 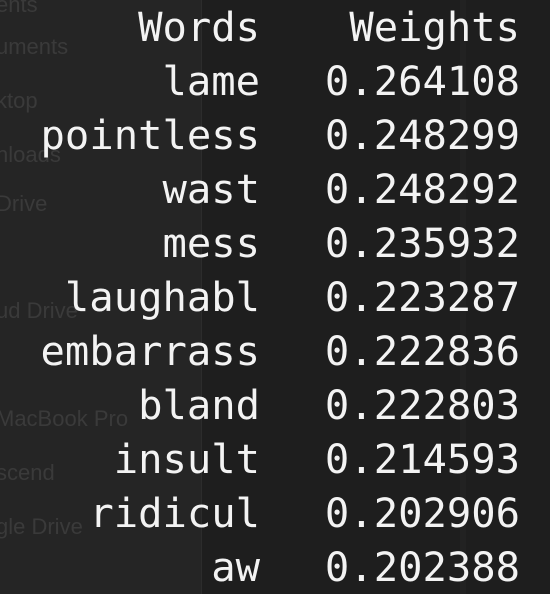 I want to click on weight-cell: 0.264108, so click(x=422, y=81).